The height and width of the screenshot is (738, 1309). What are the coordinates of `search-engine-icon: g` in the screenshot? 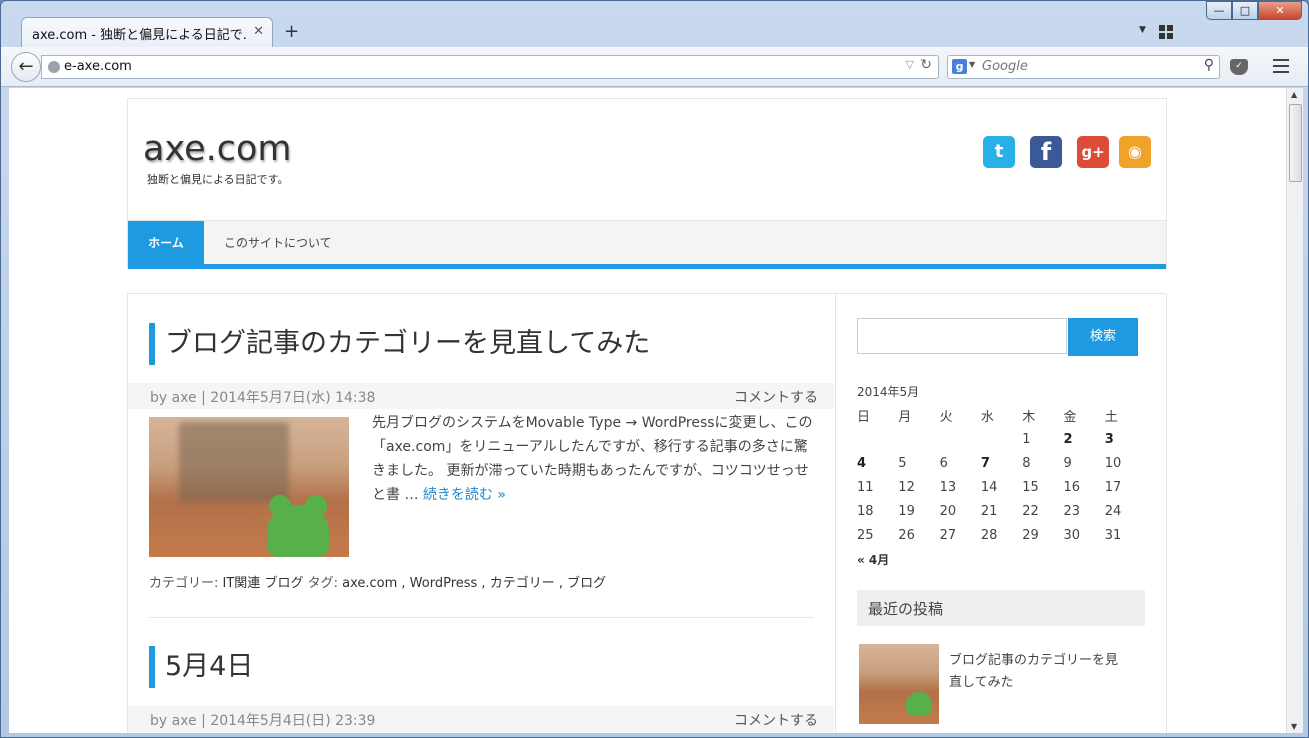 It's located at (959, 66).